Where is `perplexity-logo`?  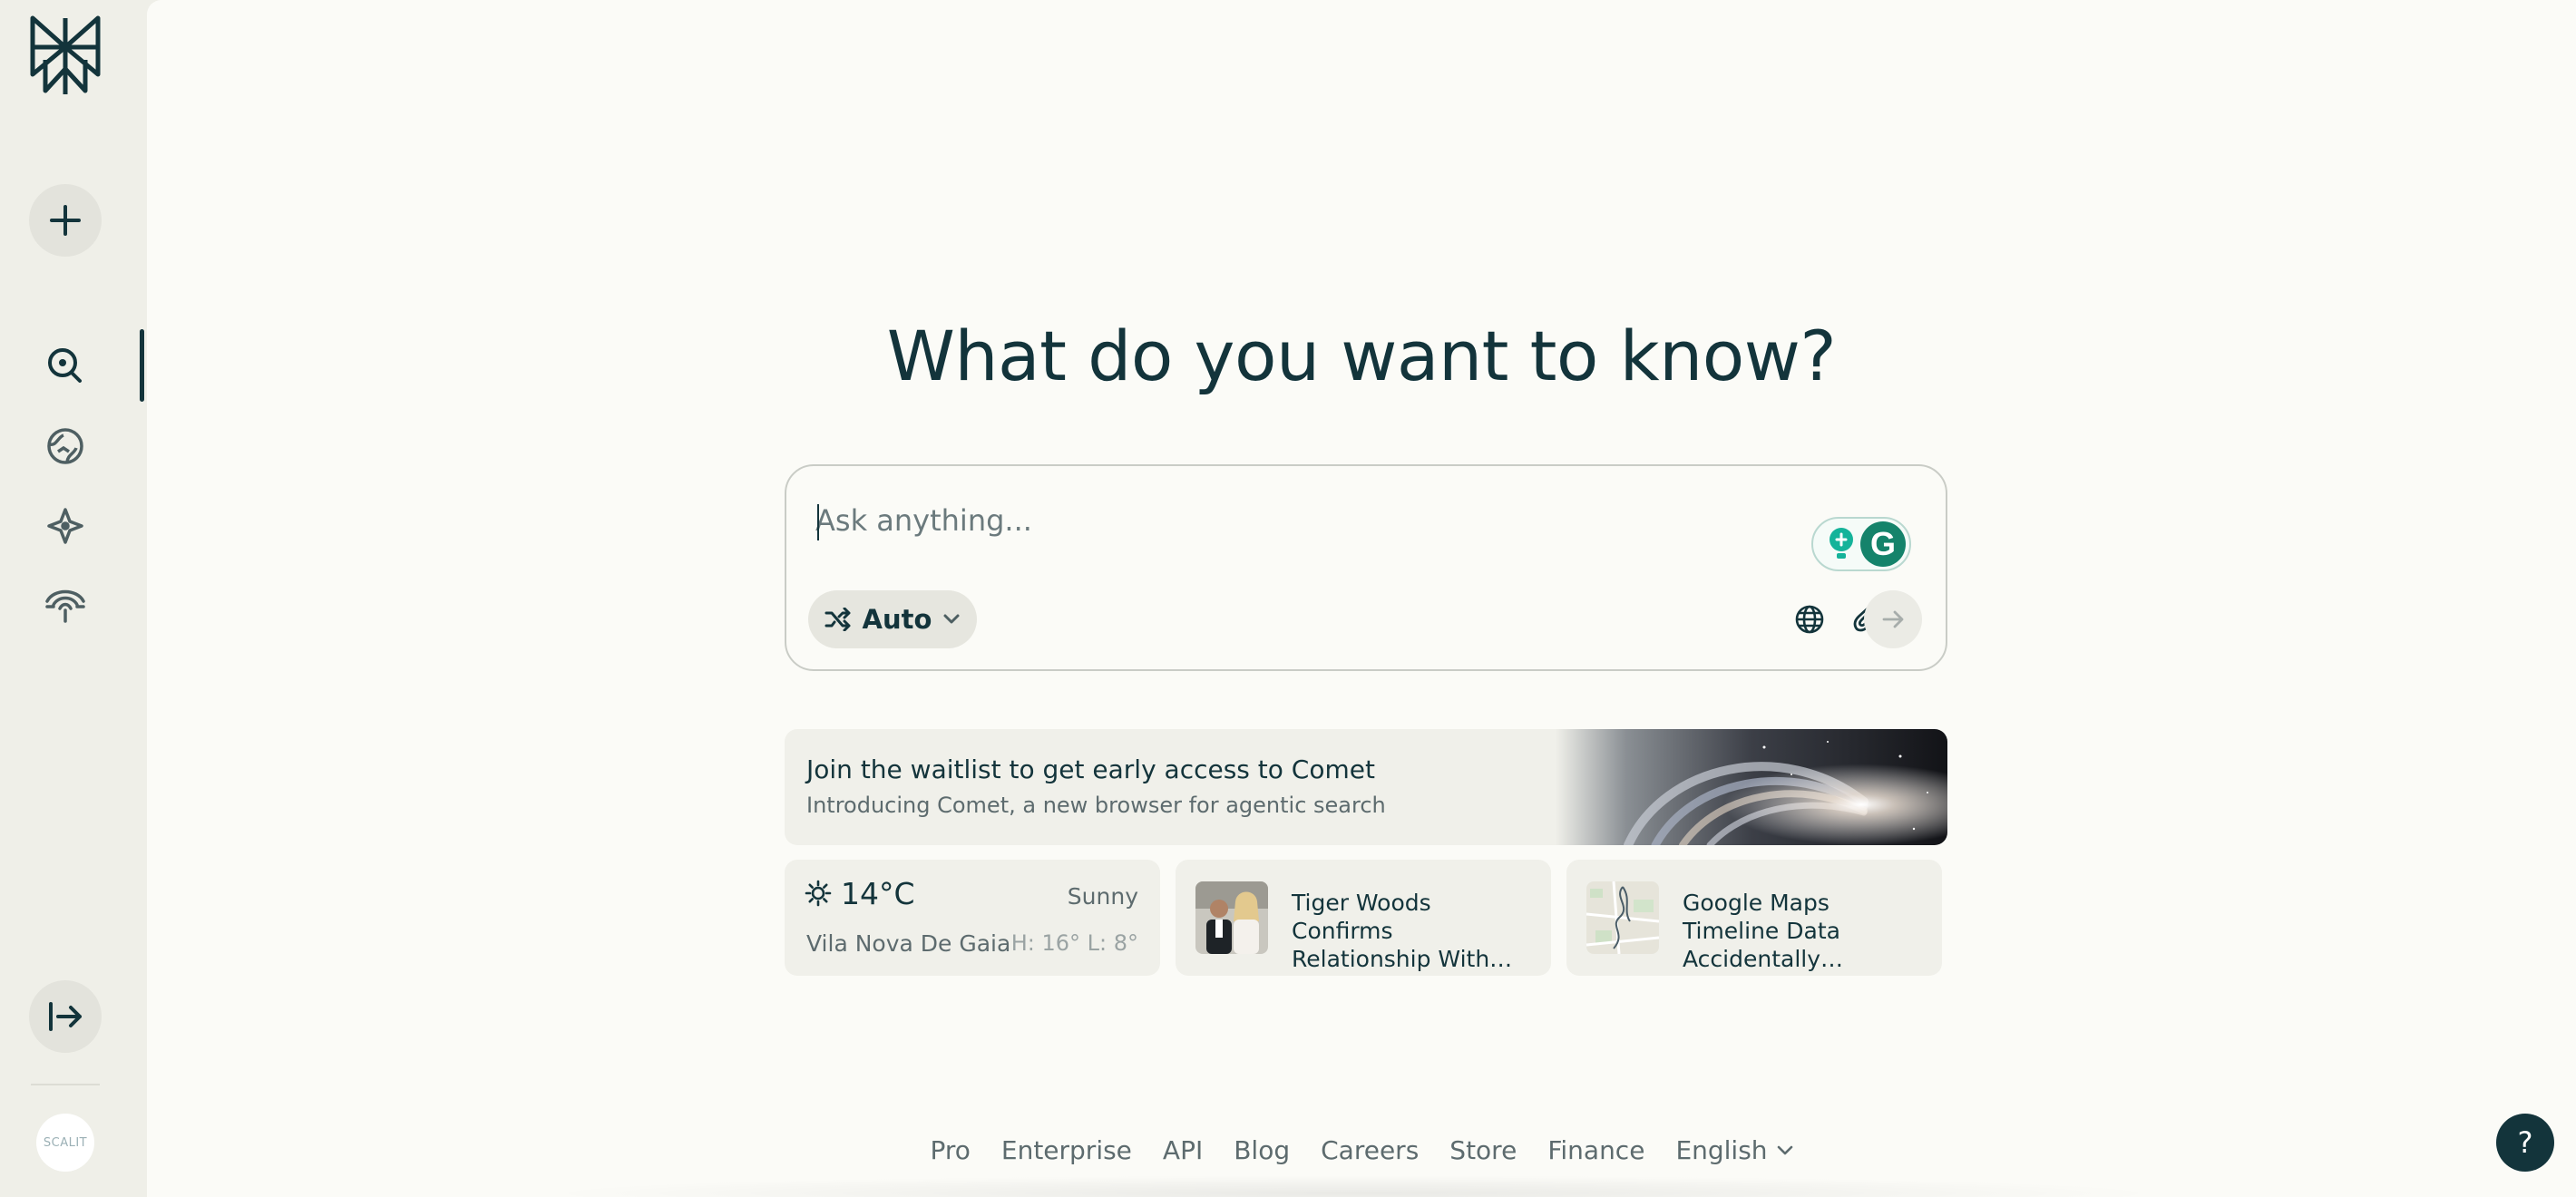
perplexity-logo is located at coordinates (65, 56).